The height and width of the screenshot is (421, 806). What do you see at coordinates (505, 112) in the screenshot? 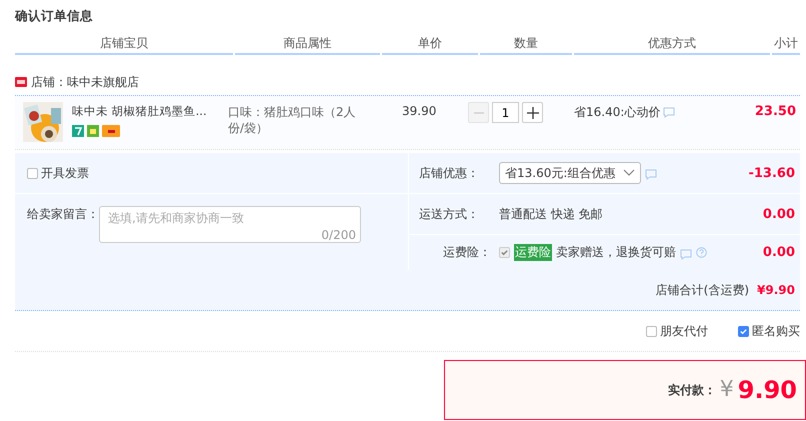
I see `quantity-field: 1` at bounding box center [505, 112].